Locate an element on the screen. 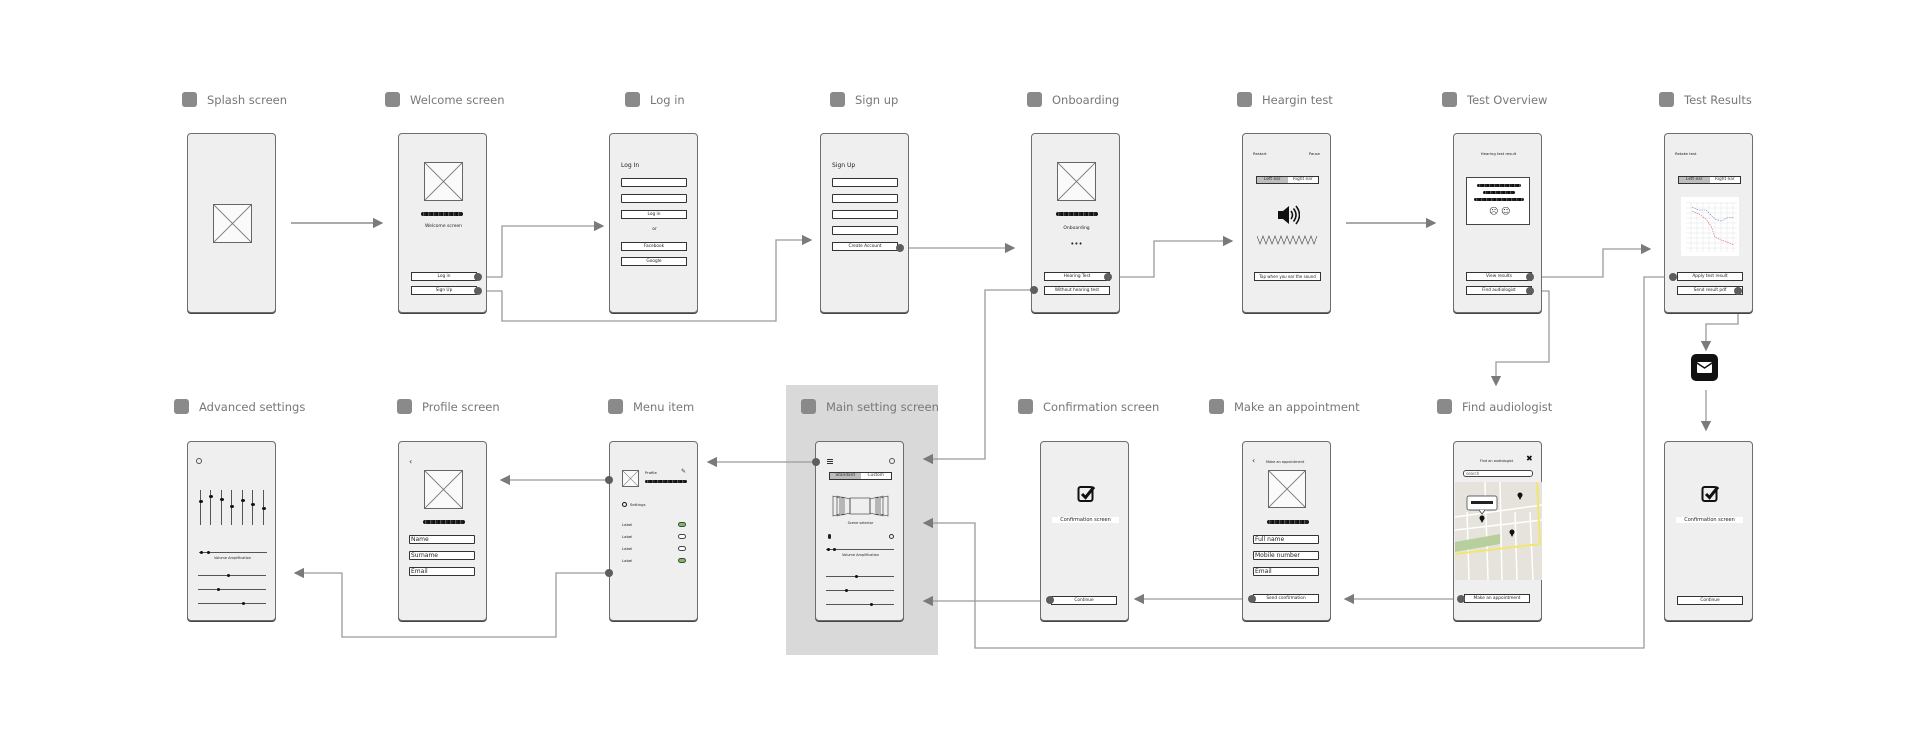 This screenshot has width=1920, height=745. mode-segmented-control: Standard Custom is located at coordinates (860, 476).